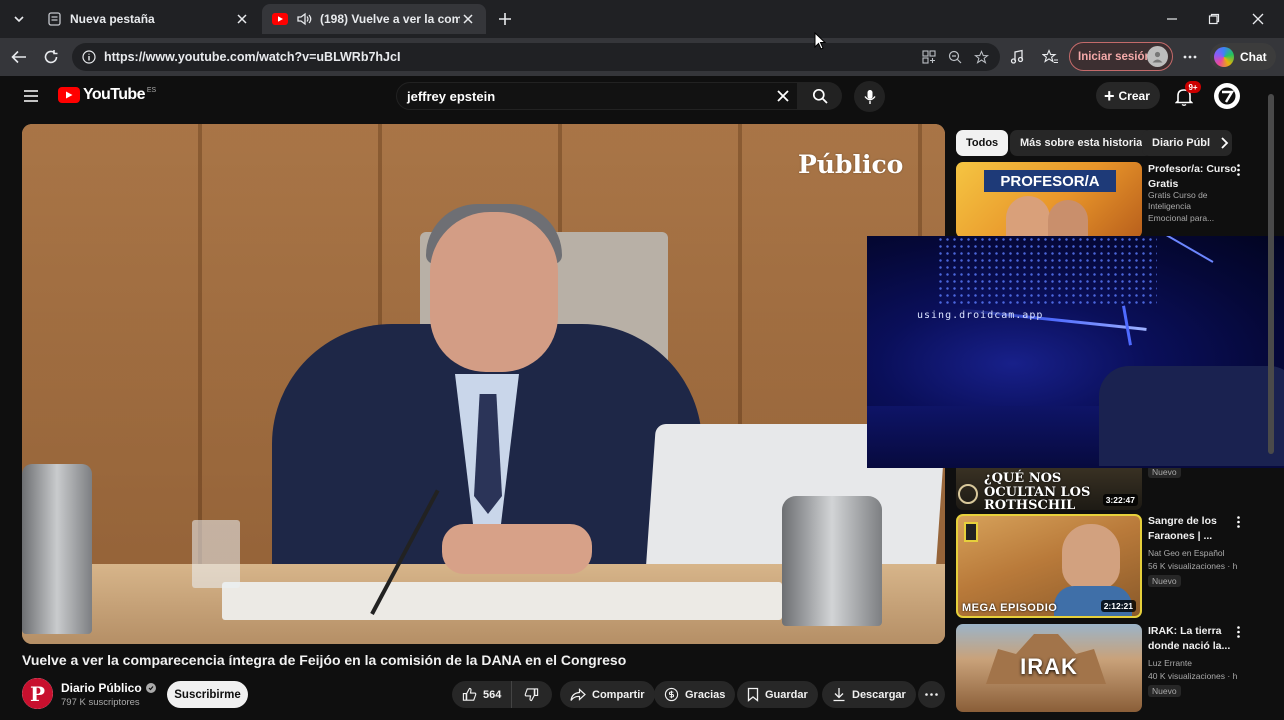 This screenshot has width=1284, height=720. What do you see at coordinates (114, 94) in the screenshot?
I see `youtube-wordmark: YouTube` at bounding box center [114, 94].